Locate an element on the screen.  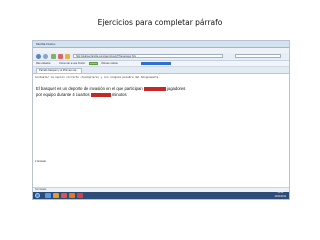
back-button-icon is located at coordinates (38, 56).